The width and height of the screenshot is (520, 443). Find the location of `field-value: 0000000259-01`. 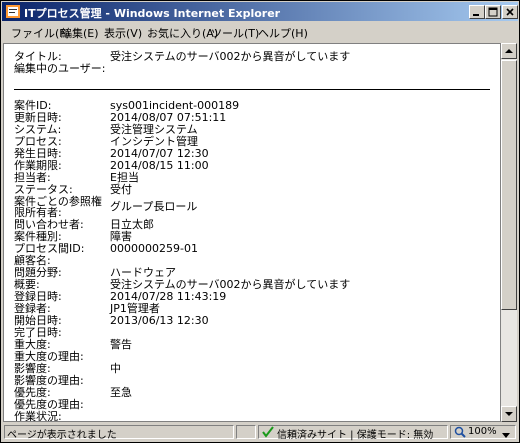

field-value: 0000000259-01 is located at coordinates (154, 248).